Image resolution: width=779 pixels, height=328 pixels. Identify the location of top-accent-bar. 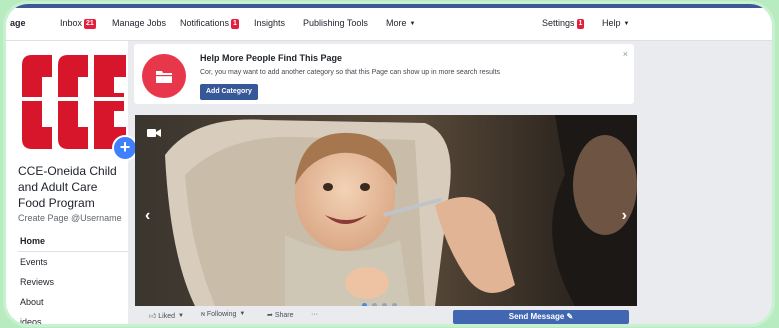
(389, 6).